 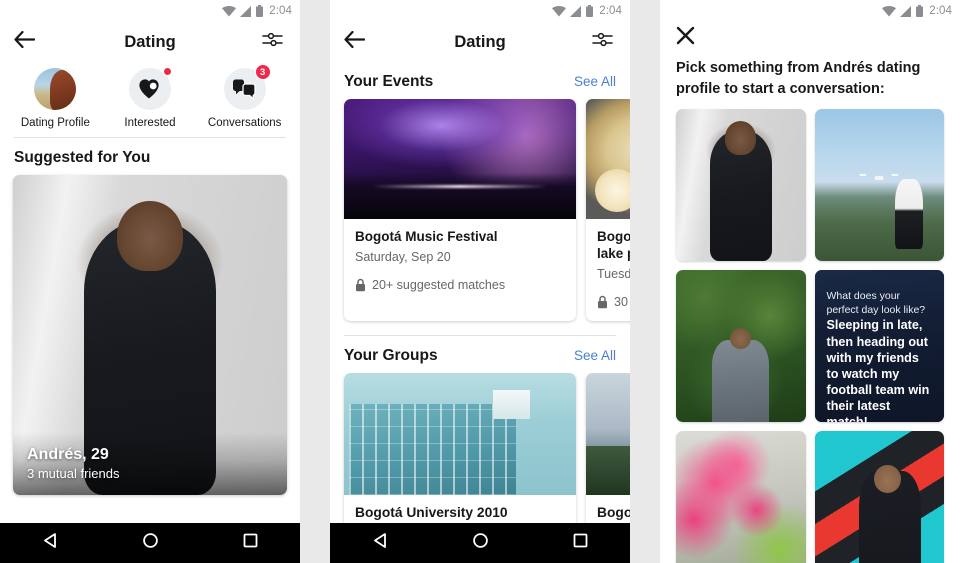 I want to click on event-meta: 30, so click(x=613, y=302).